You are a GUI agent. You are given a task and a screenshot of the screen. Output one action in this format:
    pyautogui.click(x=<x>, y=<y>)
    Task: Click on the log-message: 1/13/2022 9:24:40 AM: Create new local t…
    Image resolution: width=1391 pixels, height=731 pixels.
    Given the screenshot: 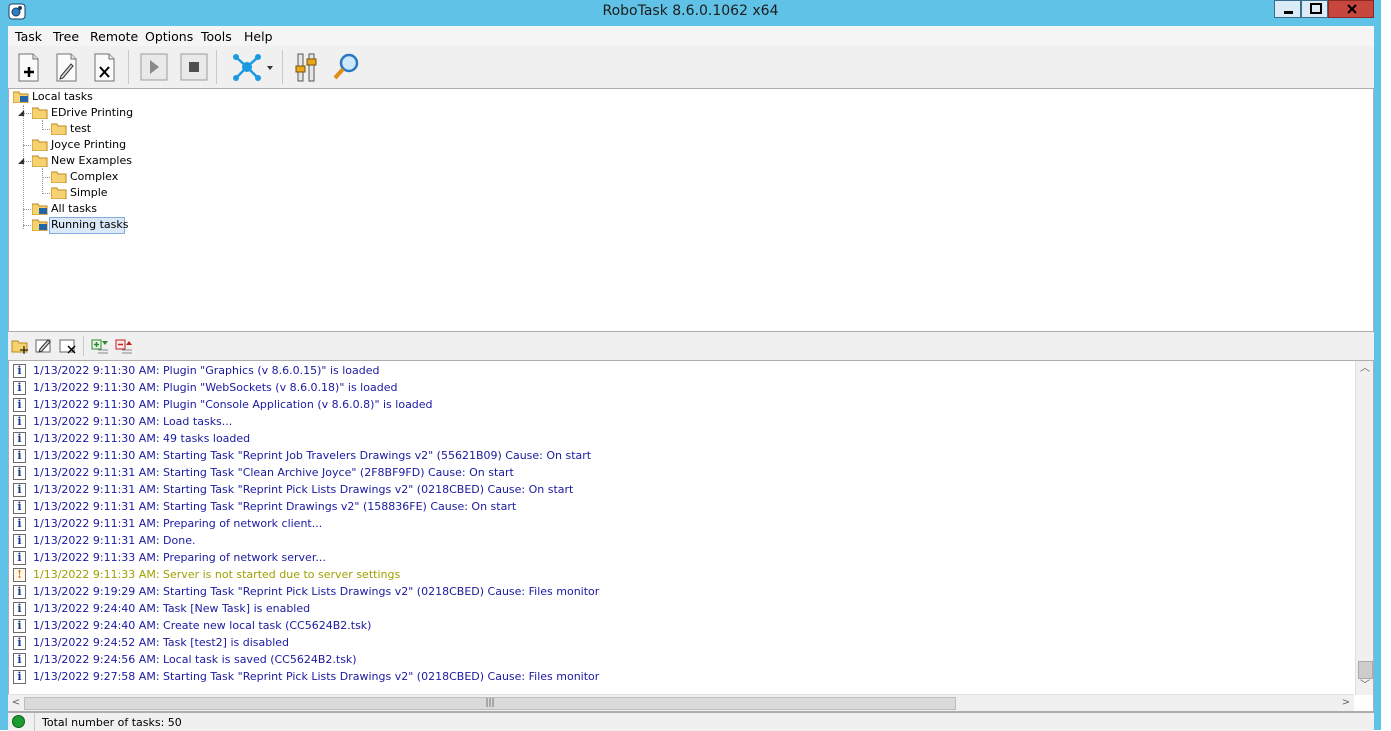 What is the action you would take?
    pyautogui.click(x=202, y=625)
    